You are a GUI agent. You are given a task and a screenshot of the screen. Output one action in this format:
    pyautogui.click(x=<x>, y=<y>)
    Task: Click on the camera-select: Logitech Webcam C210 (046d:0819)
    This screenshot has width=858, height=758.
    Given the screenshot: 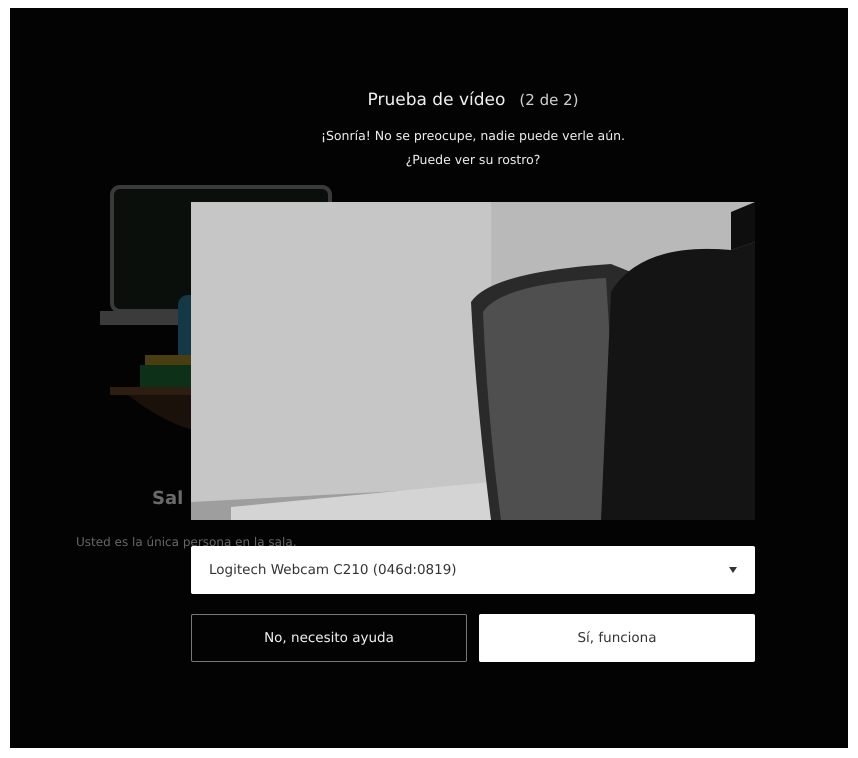 What is the action you would take?
    pyautogui.click(x=473, y=570)
    